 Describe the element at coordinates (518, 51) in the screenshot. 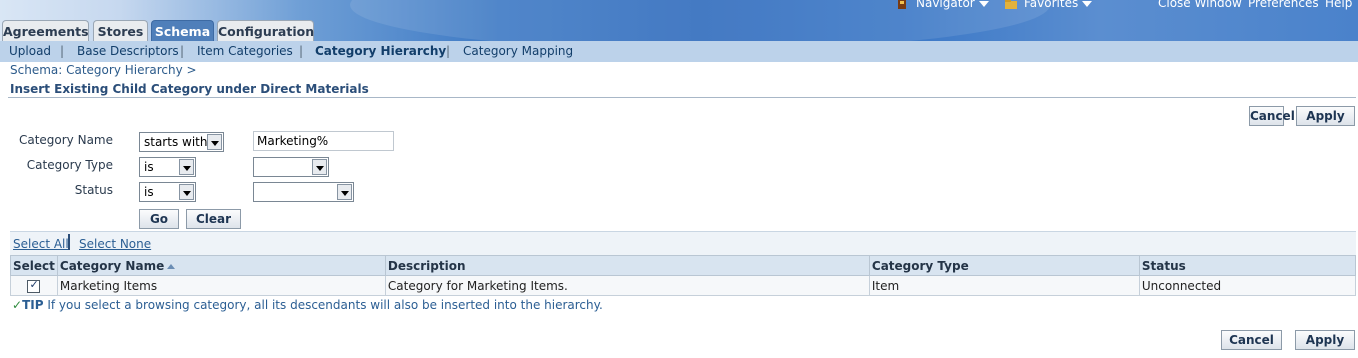

I see `subnav-category-mapping: Category Mapping` at that location.